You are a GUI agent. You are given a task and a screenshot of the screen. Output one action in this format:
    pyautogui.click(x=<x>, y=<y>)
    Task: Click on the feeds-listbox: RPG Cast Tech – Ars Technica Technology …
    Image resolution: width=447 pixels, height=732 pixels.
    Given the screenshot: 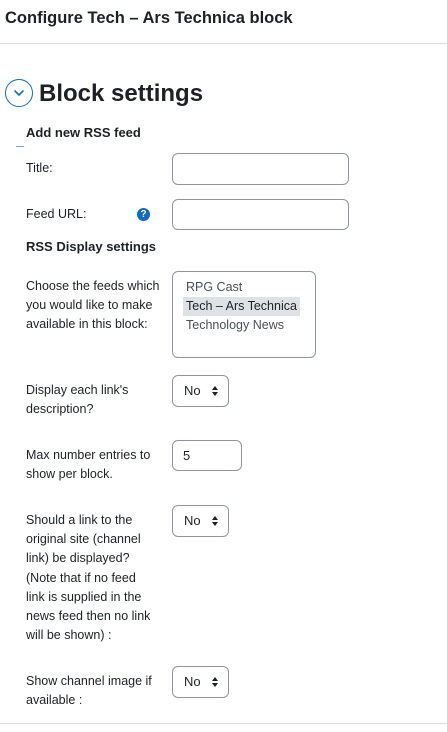 What is the action you would take?
    pyautogui.click(x=244, y=314)
    